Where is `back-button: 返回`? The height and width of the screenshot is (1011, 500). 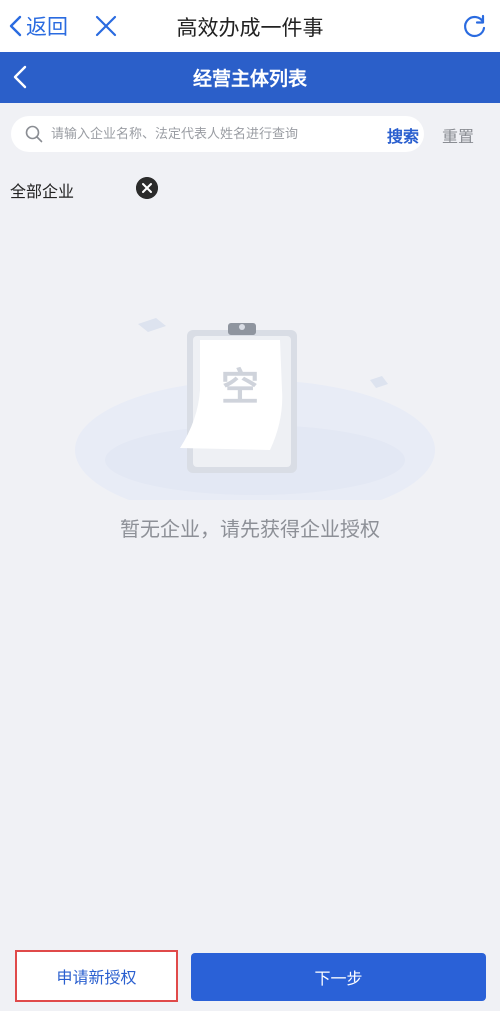
back-button: 返回 is located at coordinates (38, 26).